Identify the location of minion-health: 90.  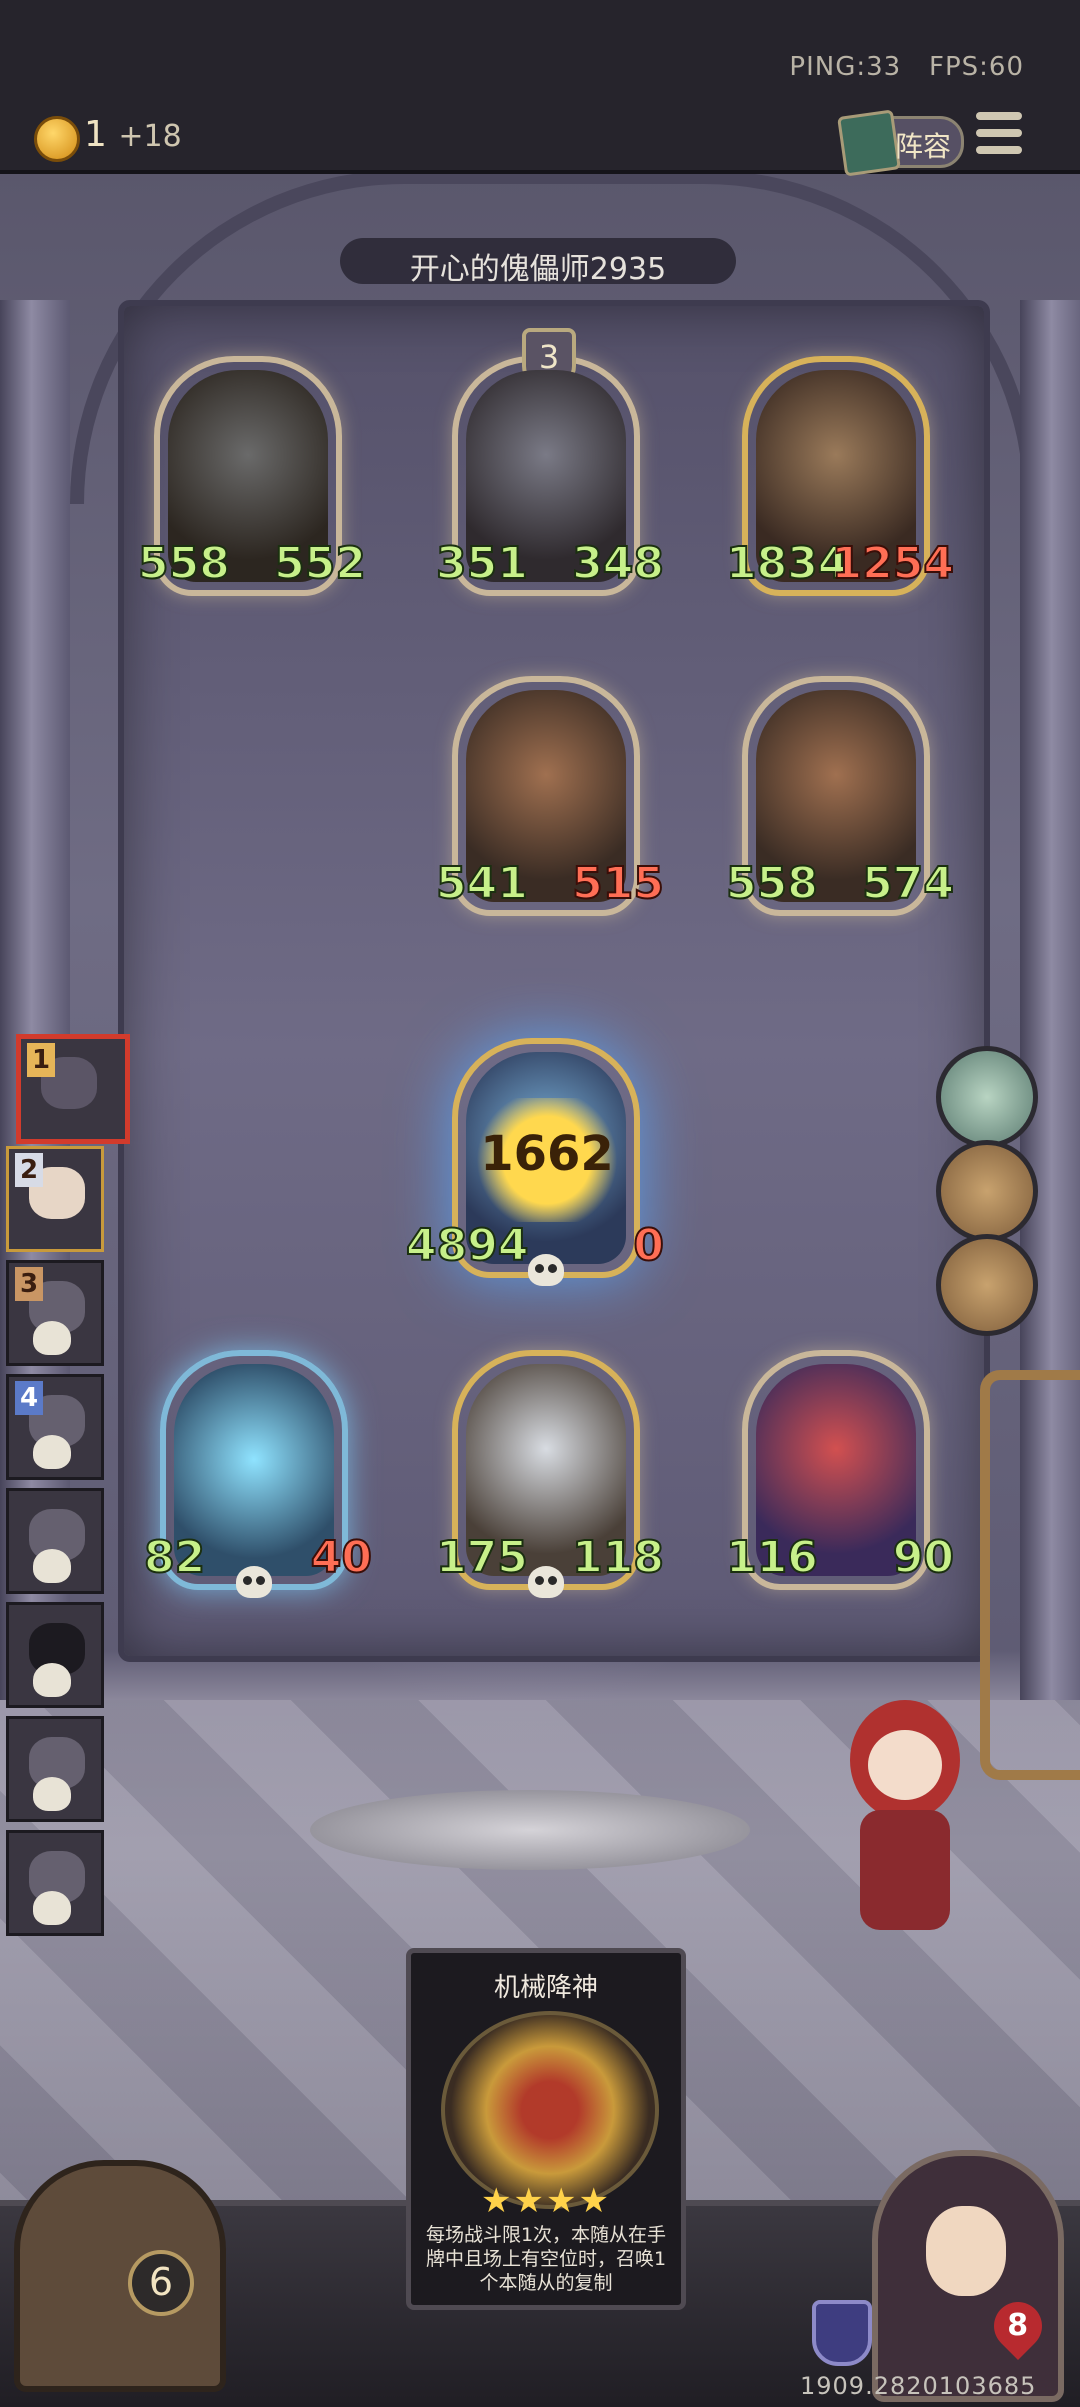
(923, 1557).